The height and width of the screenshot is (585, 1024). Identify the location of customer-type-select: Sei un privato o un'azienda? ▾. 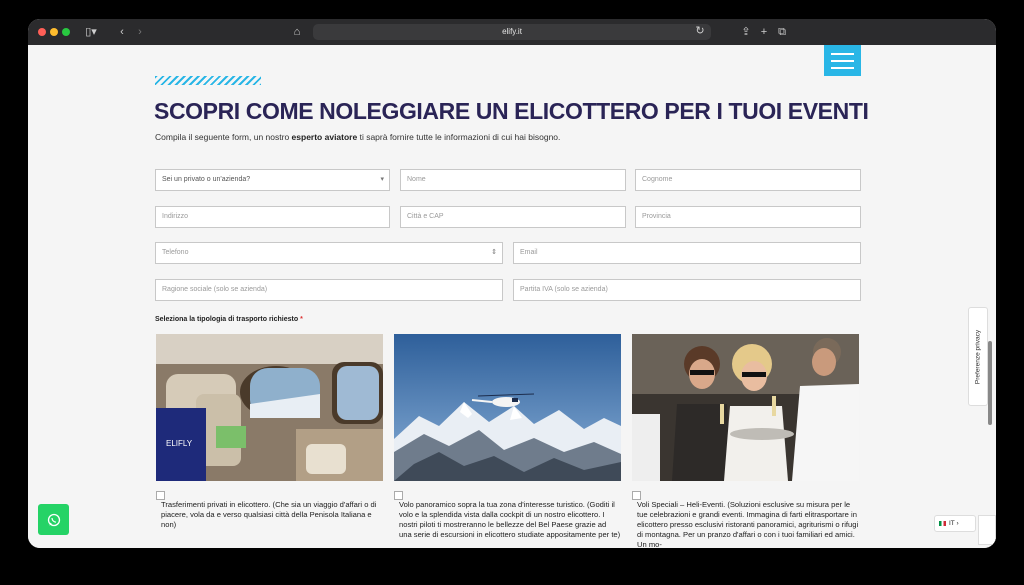
(272, 180).